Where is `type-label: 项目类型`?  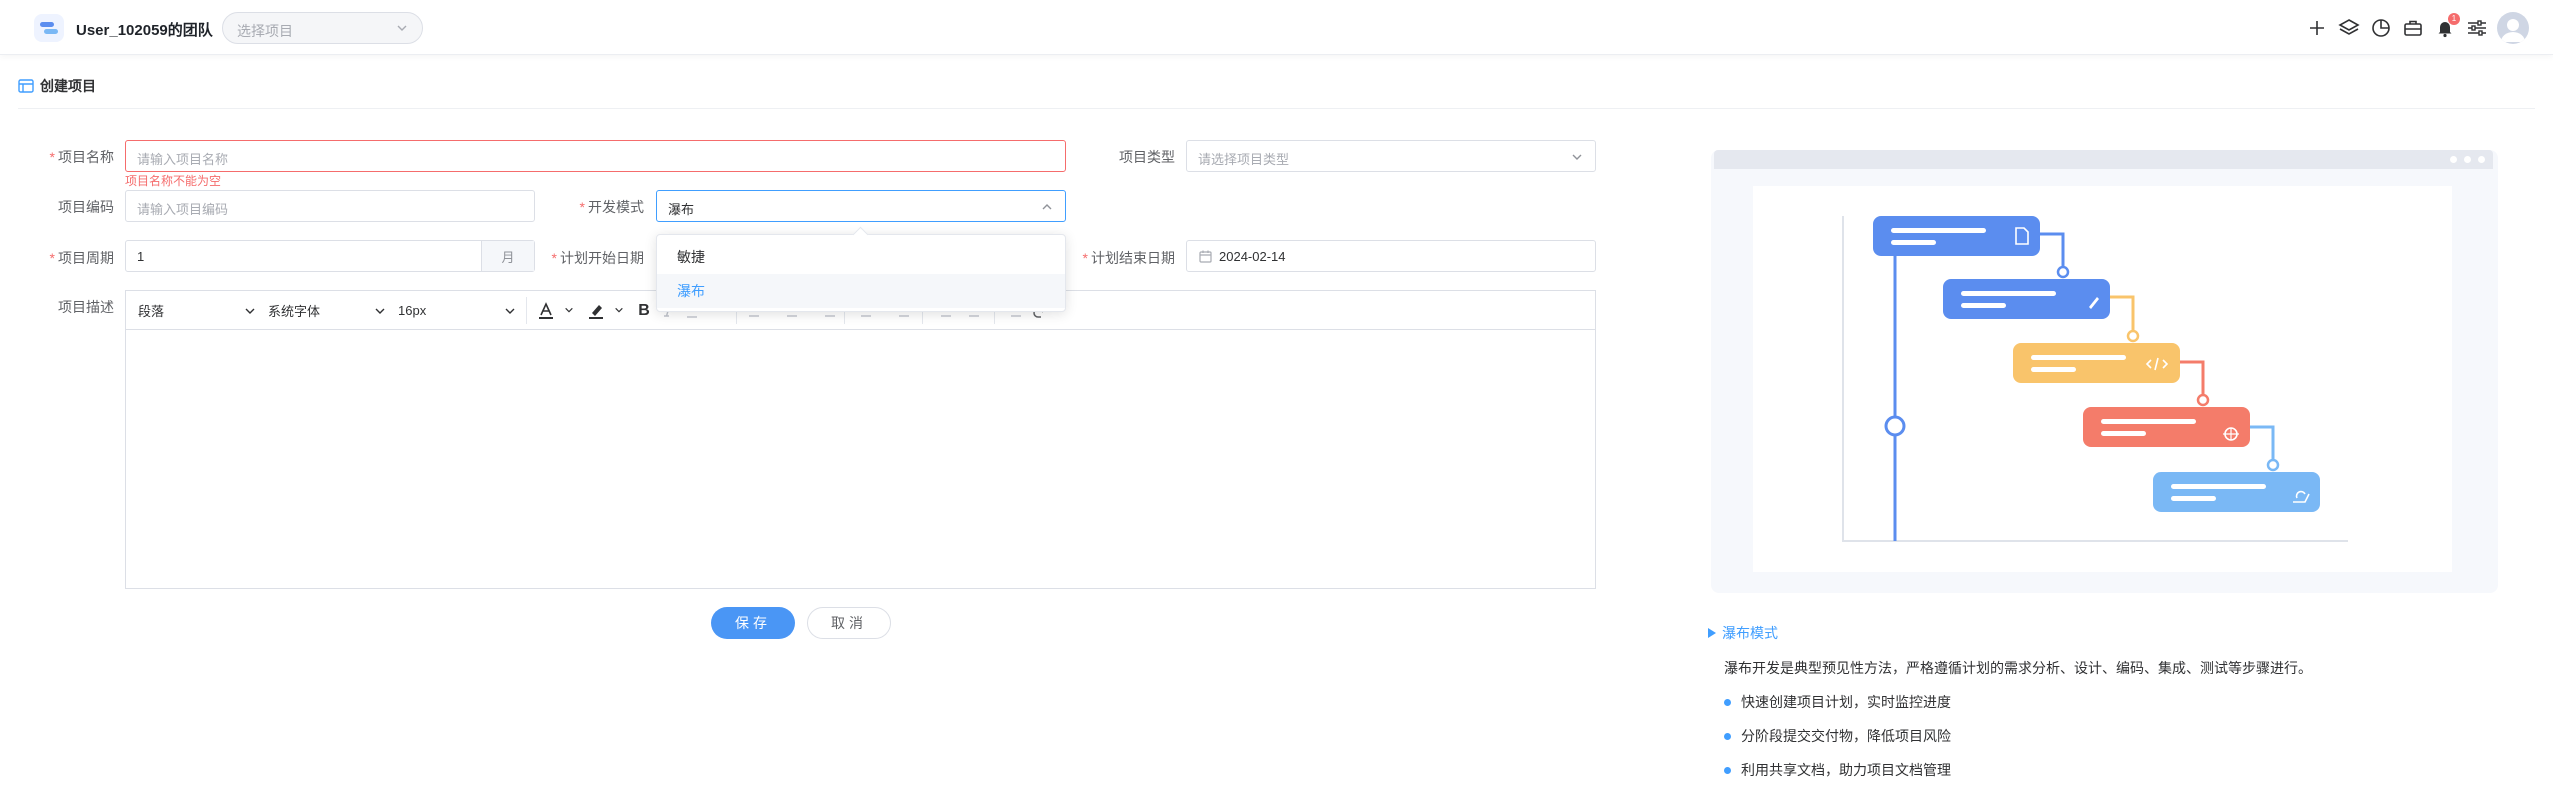
type-label: 项目类型 is located at coordinates (1147, 157).